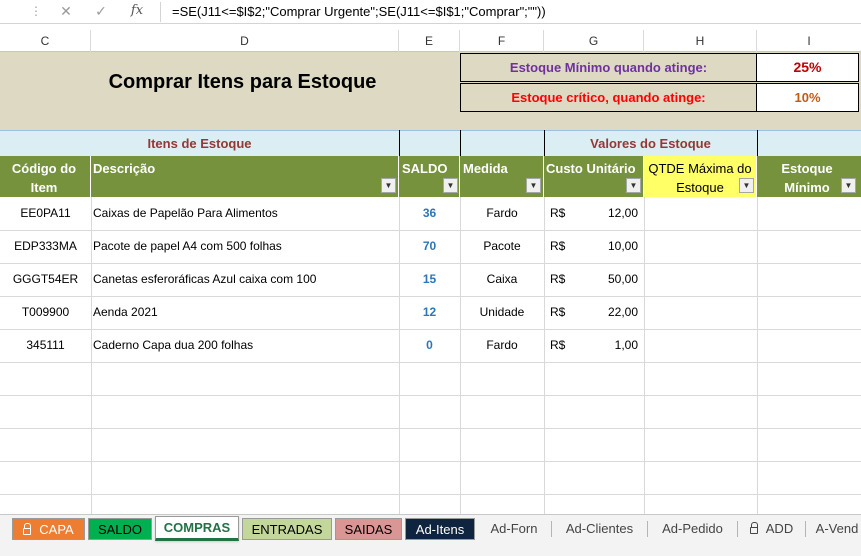 Image resolution: width=861 pixels, height=556 pixels. I want to click on item-saldo-cell: 0, so click(429, 345).